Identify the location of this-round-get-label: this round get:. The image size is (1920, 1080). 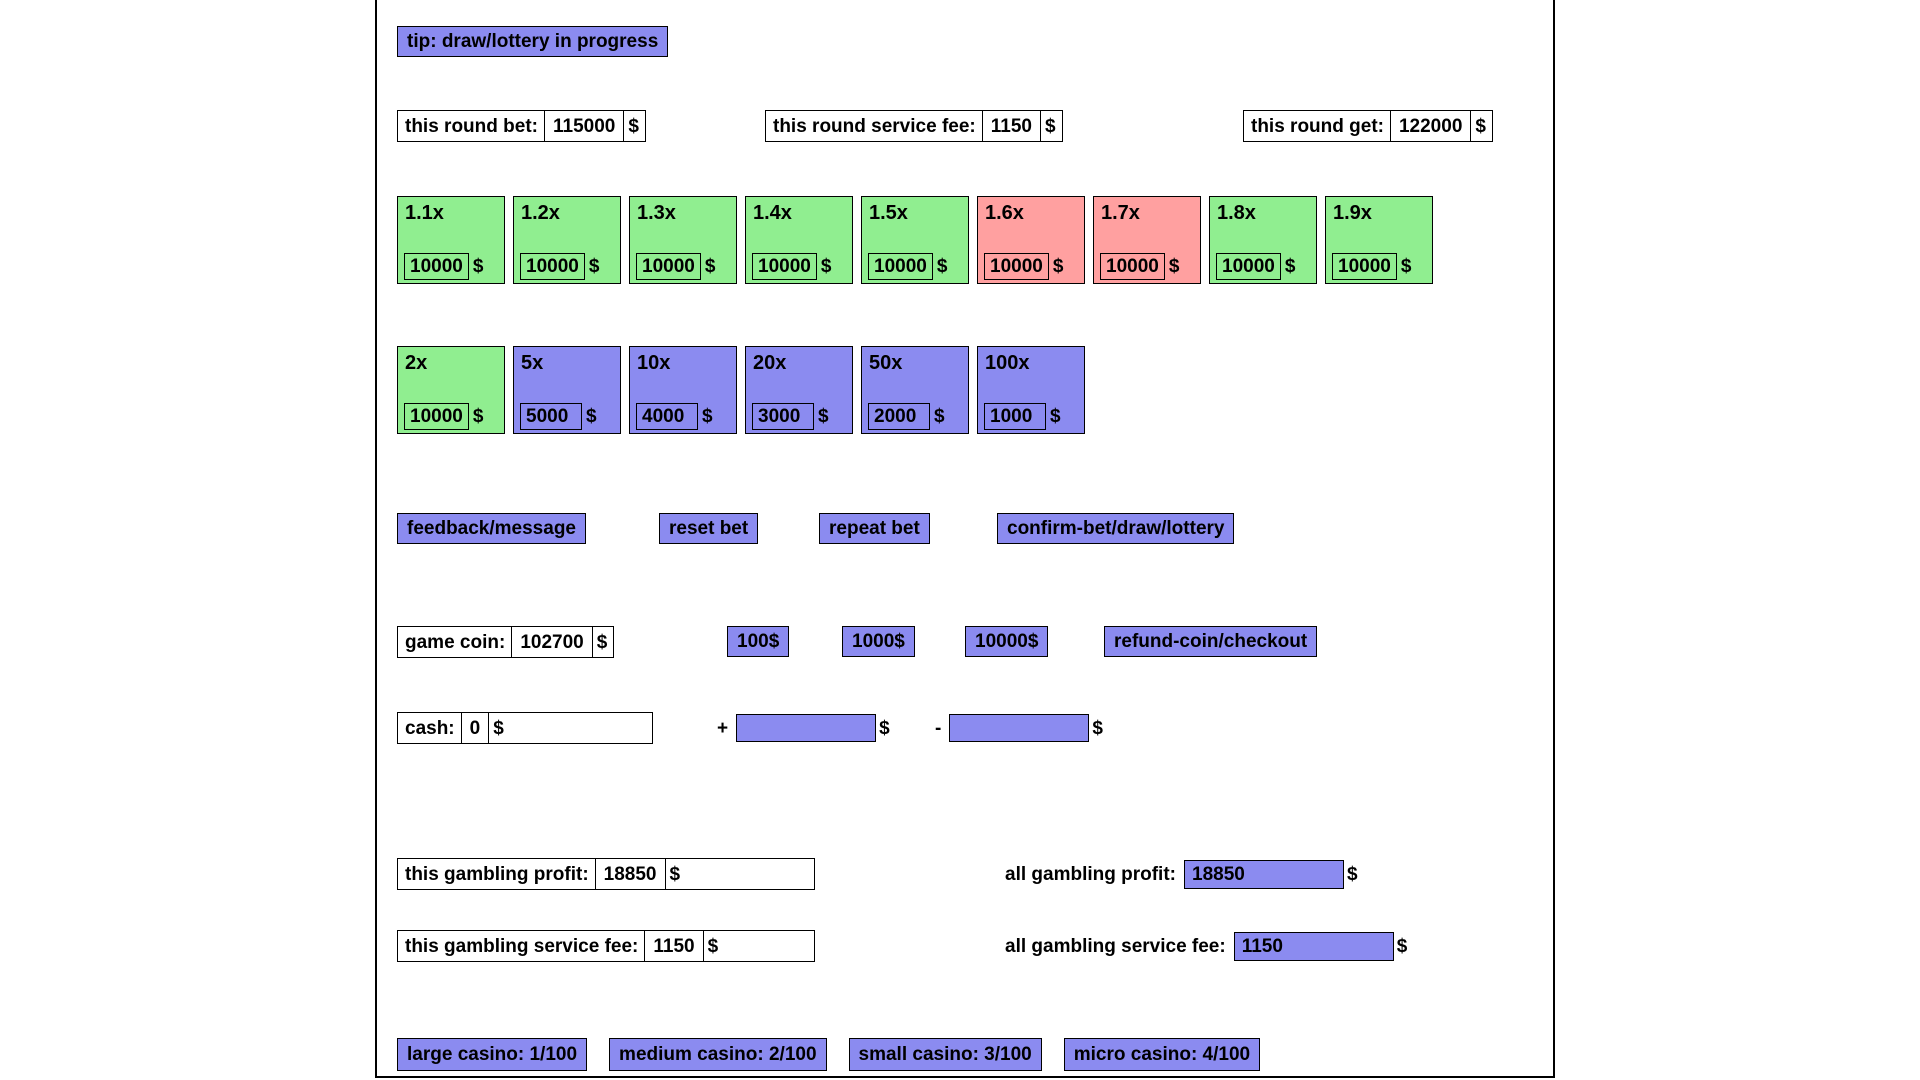
(1317, 126).